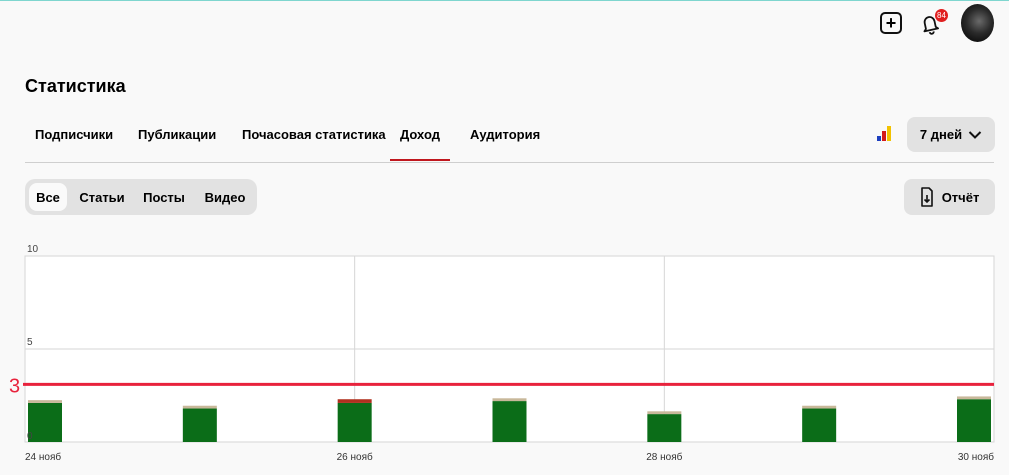  What do you see at coordinates (48, 197) in the screenshot?
I see `filter-all: Все` at bounding box center [48, 197].